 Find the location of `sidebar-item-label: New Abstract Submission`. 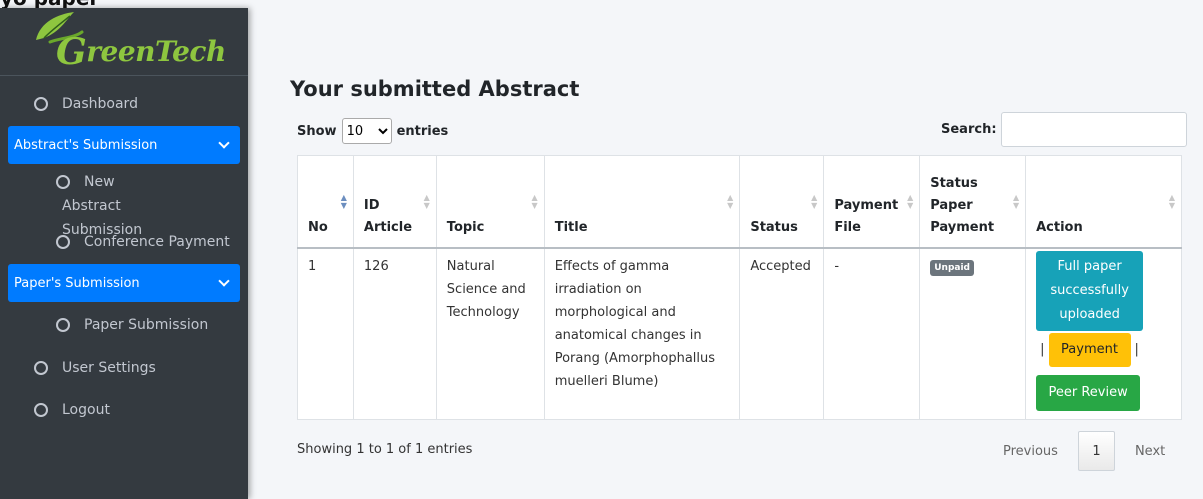

sidebar-item-label: New Abstract Submission is located at coordinates (102, 206).